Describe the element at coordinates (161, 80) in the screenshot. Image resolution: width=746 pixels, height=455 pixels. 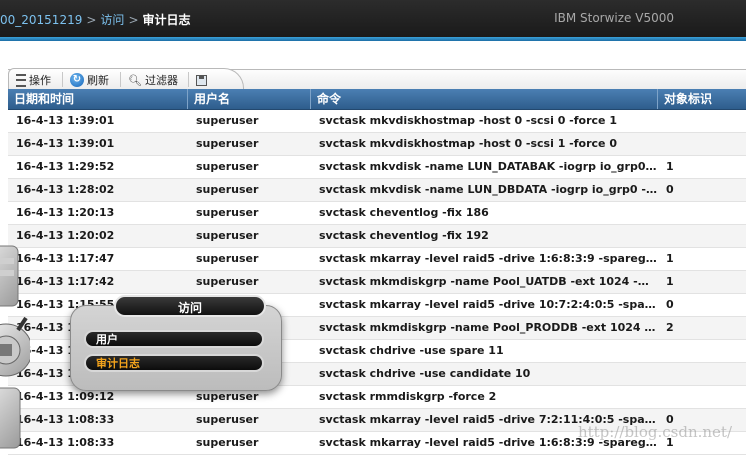
I see `filter-label: 过滤器` at that location.